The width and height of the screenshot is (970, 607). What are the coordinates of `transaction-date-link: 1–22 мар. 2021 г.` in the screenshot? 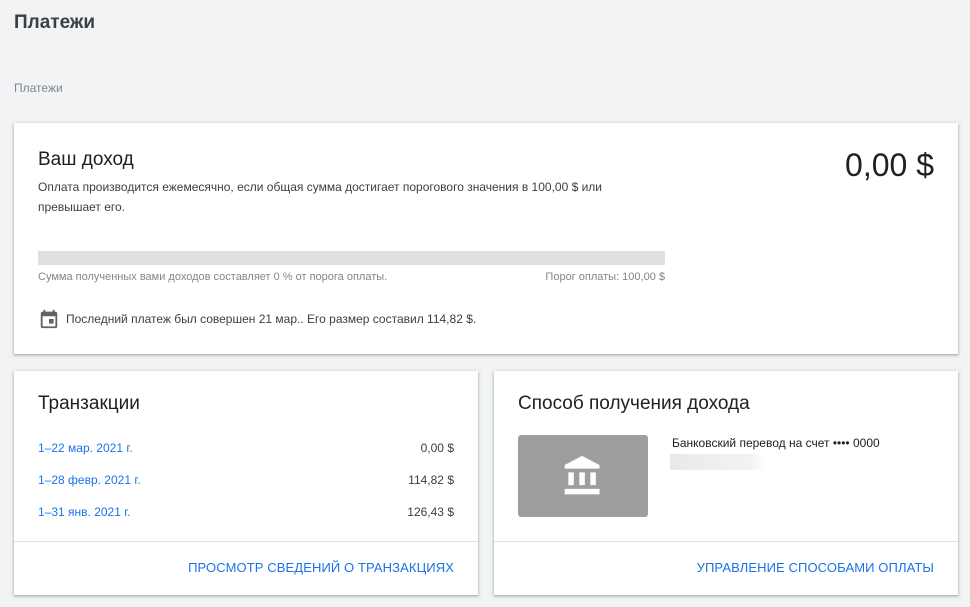 It's located at (85, 448).